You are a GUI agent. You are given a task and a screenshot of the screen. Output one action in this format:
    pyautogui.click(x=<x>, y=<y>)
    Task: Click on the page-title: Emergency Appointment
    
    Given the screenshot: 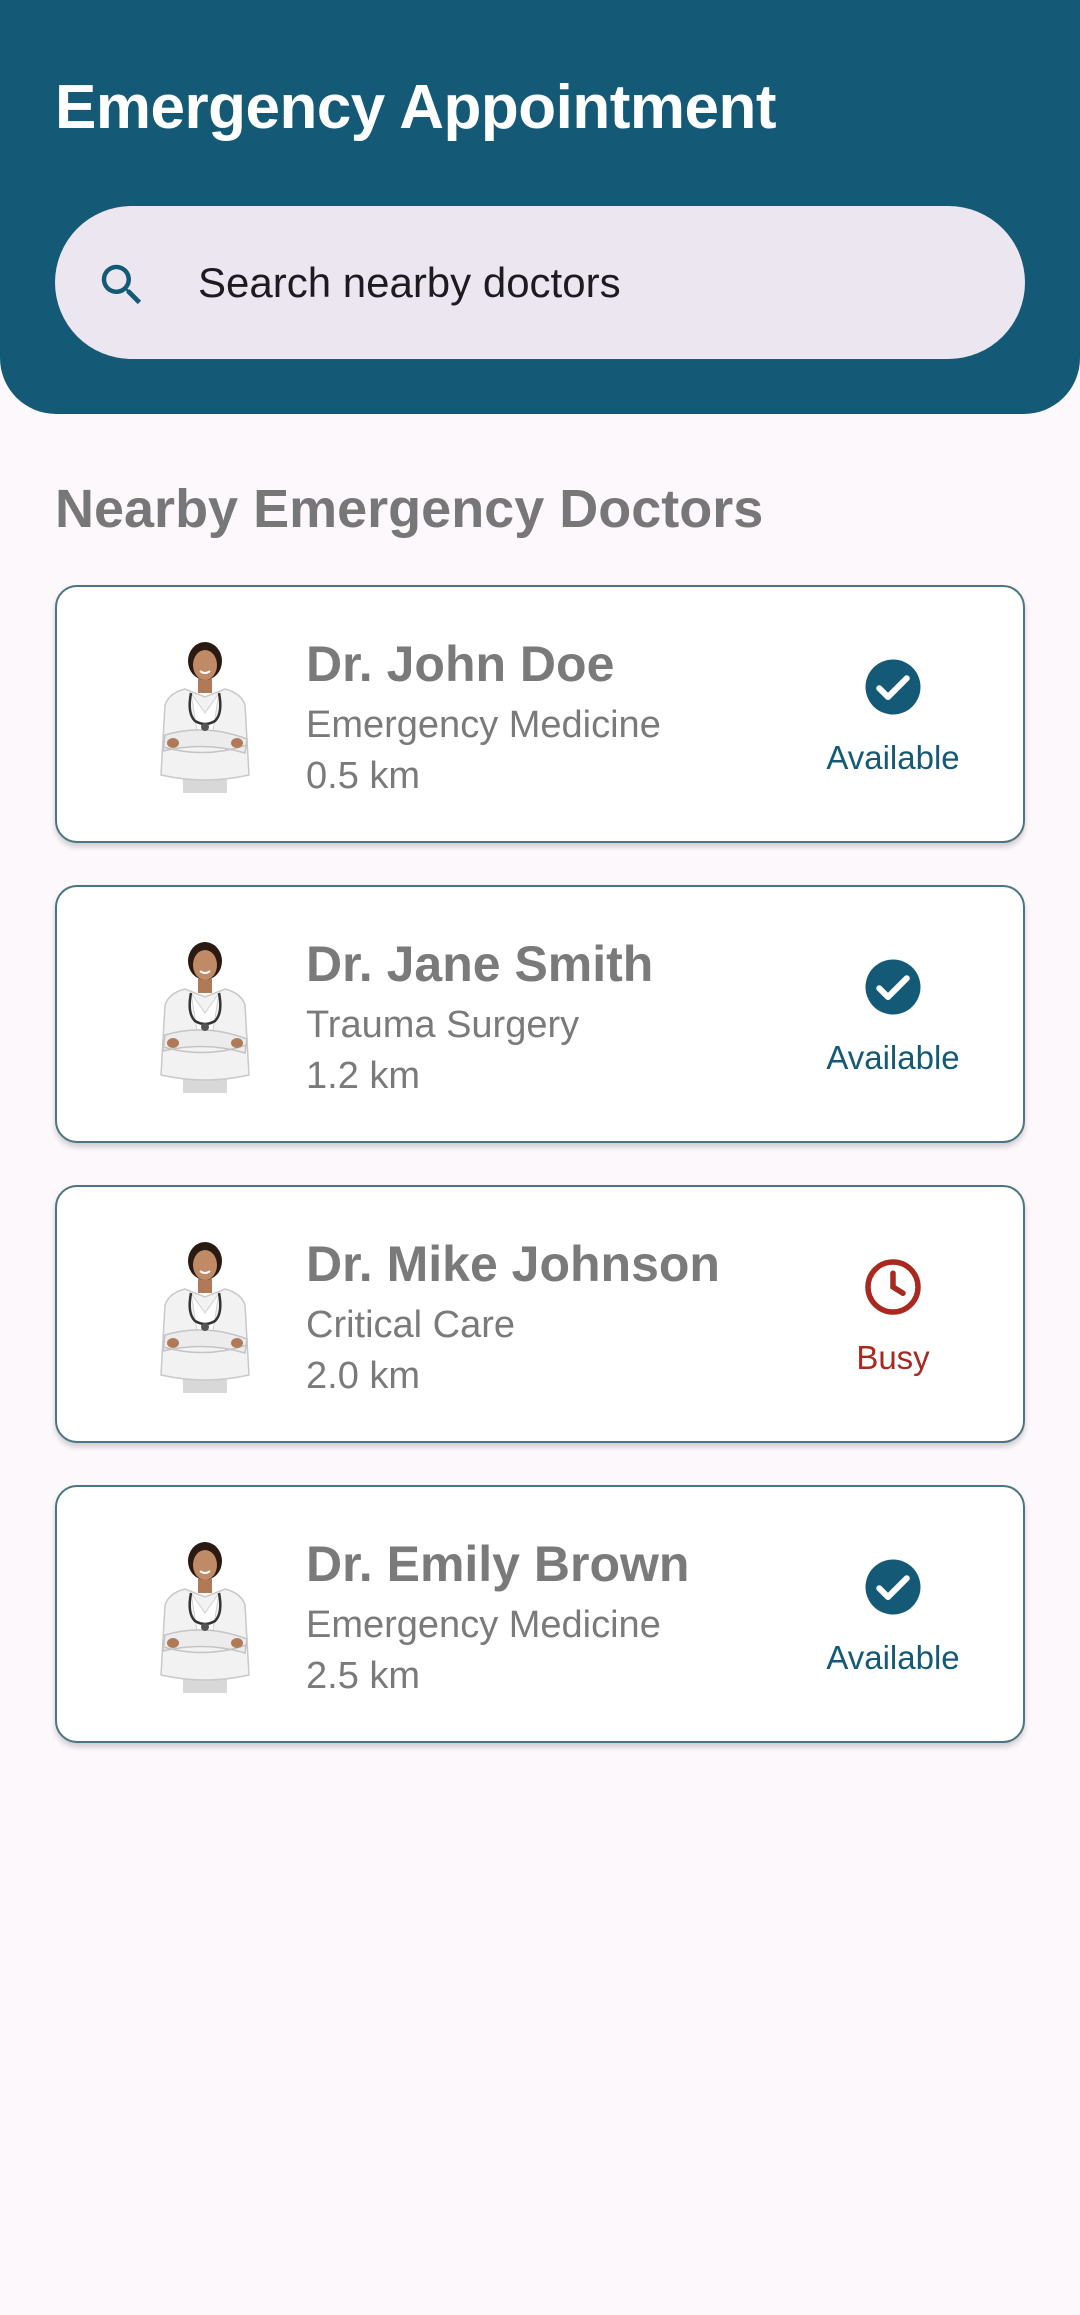 What is the action you would take?
    pyautogui.click(x=415, y=107)
    